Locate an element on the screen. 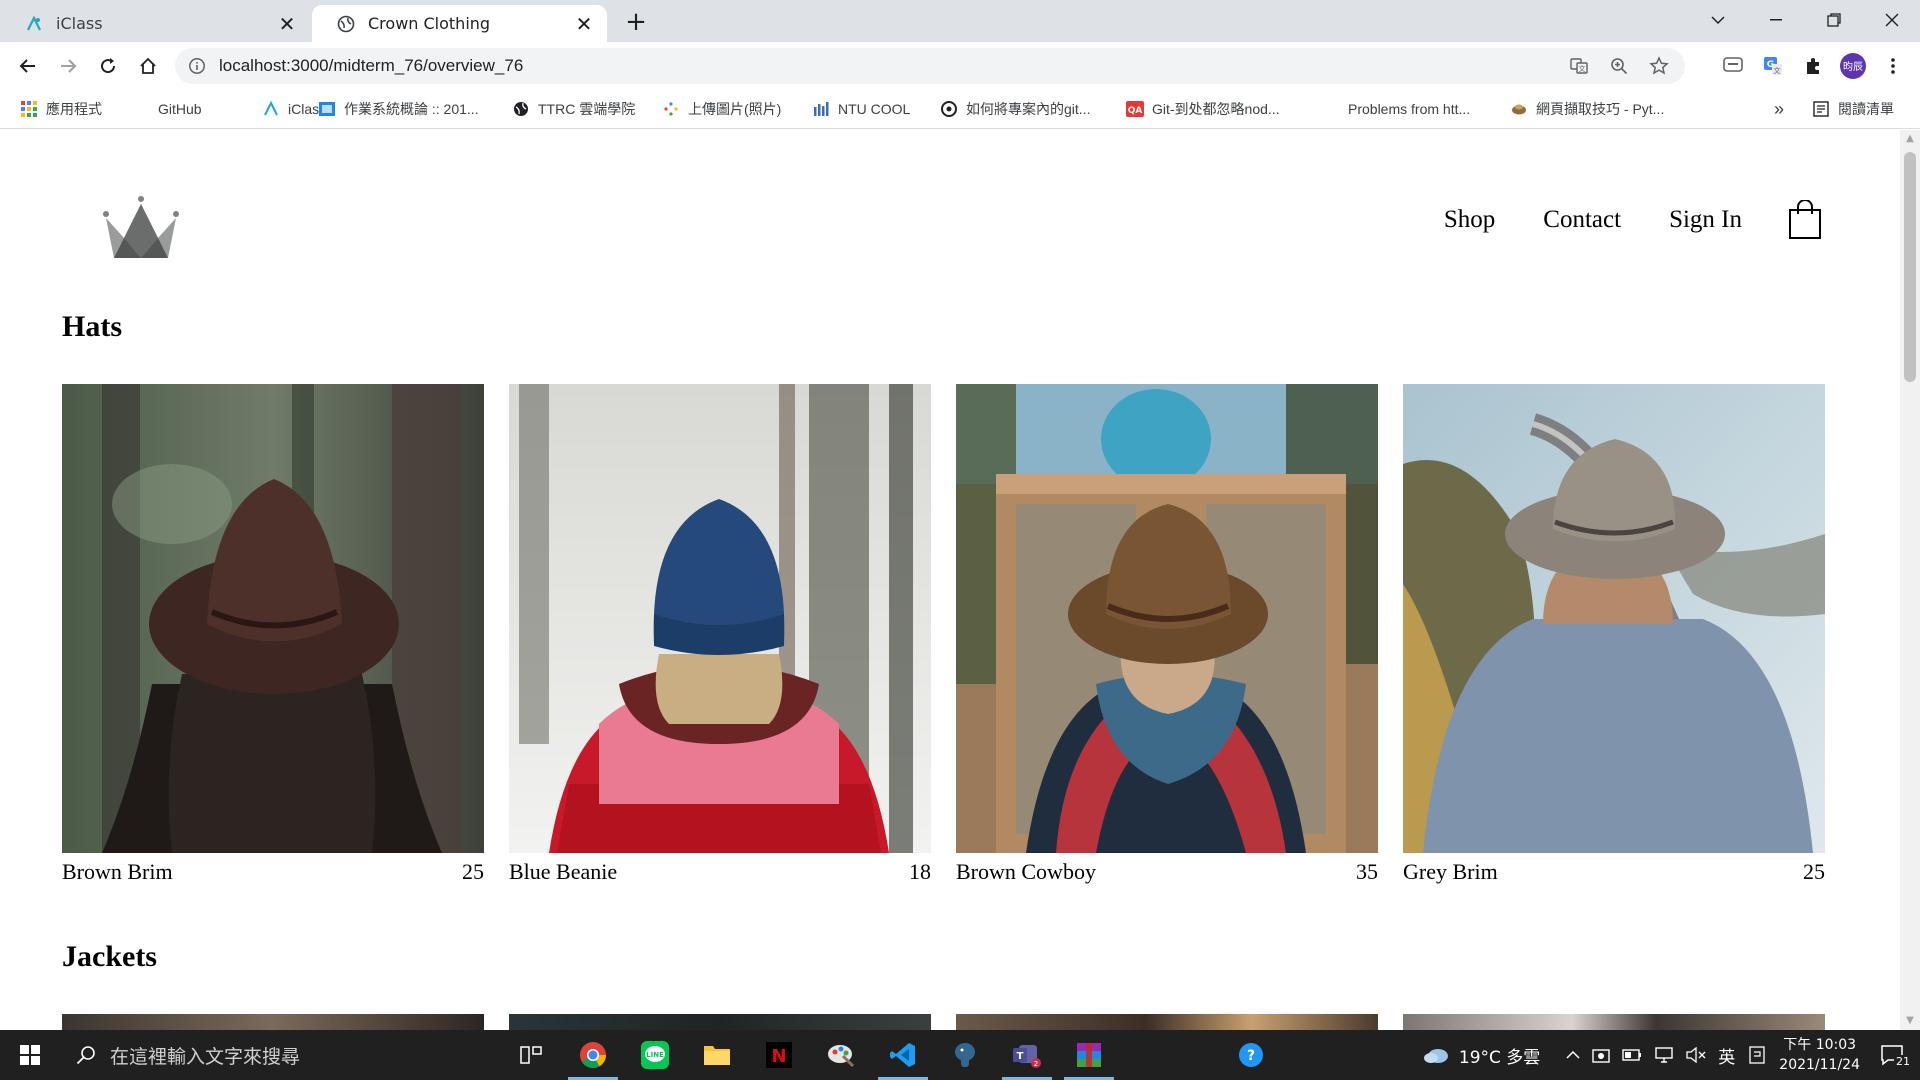 This screenshot has width=1920, height=1080. clock: 下午 10:03 2021/11/24 is located at coordinates (1819, 1055).